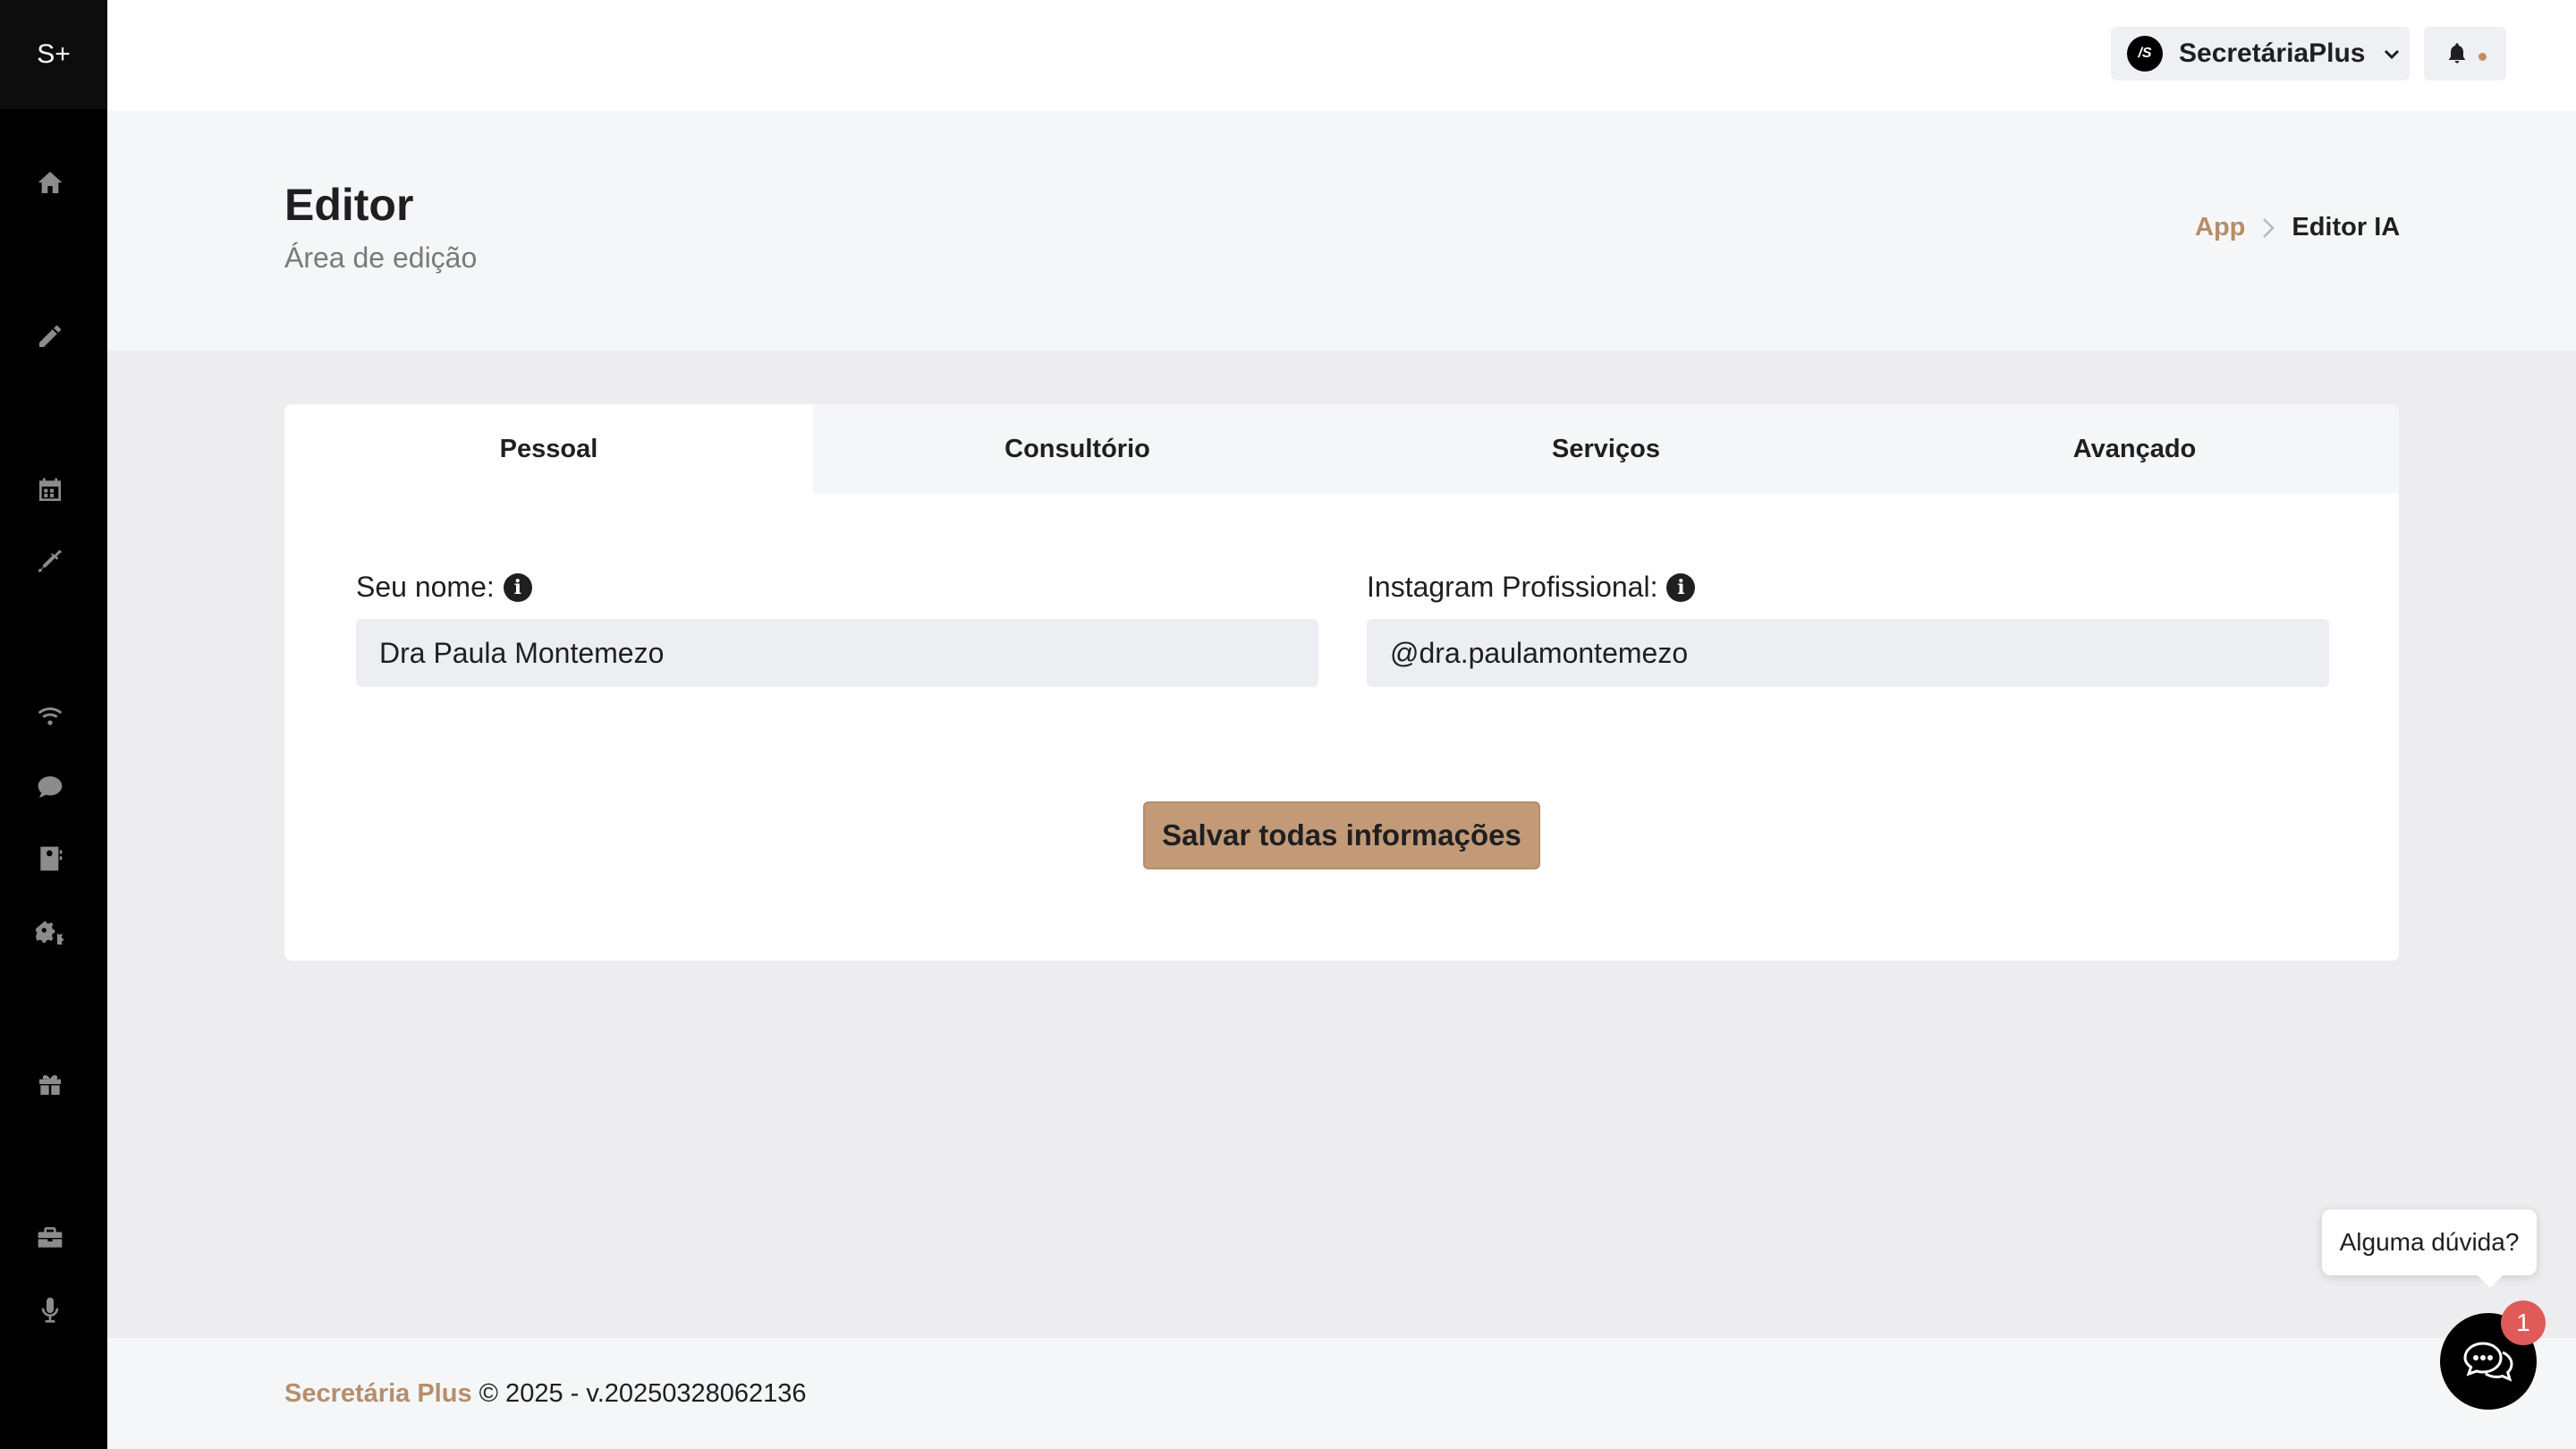  Describe the element at coordinates (1077, 449) in the screenshot. I see `tab-consultorio: Consultório` at that location.